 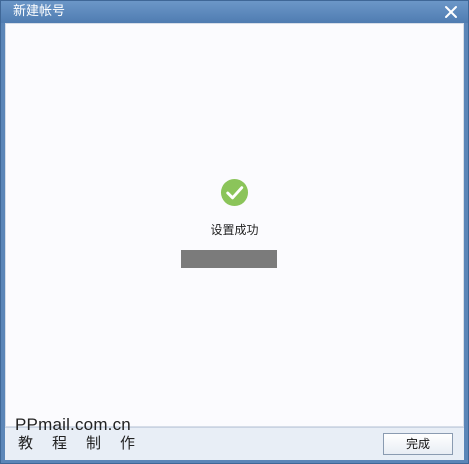 What do you see at coordinates (234, 12) in the screenshot?
I see `title-bar: 新建帐号` at bounding box center [234, 12].